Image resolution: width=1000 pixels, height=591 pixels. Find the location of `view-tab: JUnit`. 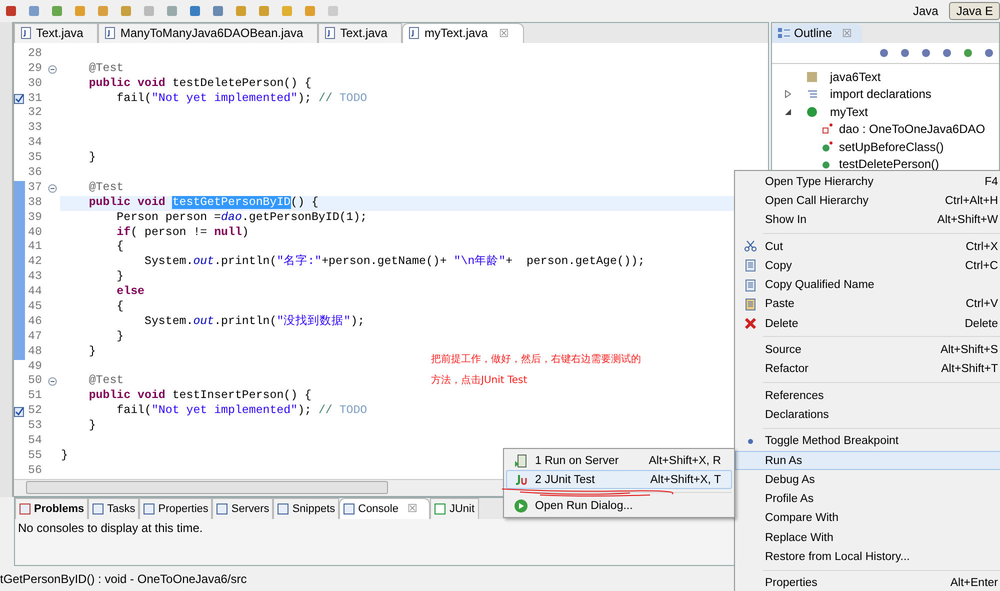

view-tab: JUnit is located at coordinates (454, 508).